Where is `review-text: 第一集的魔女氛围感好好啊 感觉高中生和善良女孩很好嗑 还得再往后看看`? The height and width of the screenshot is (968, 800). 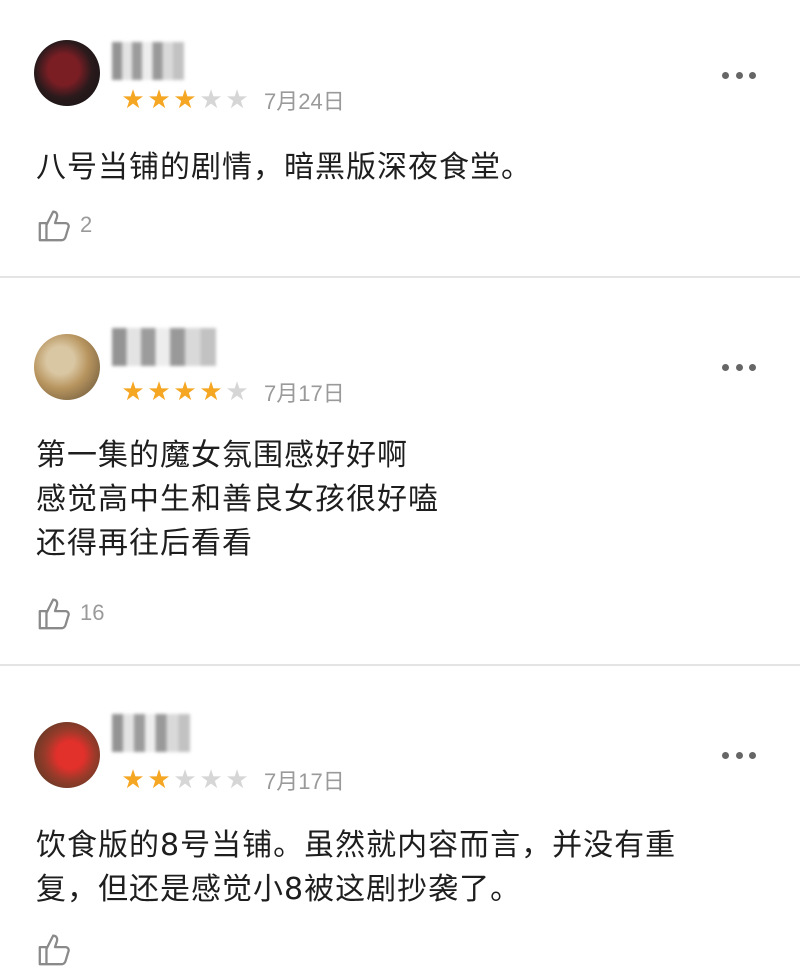
review-text: 第一集的魔女氛围感好好啊 感觉高中生和善良女孩很好嗑 还得再往后看看 is located at coordinates (237, 499).